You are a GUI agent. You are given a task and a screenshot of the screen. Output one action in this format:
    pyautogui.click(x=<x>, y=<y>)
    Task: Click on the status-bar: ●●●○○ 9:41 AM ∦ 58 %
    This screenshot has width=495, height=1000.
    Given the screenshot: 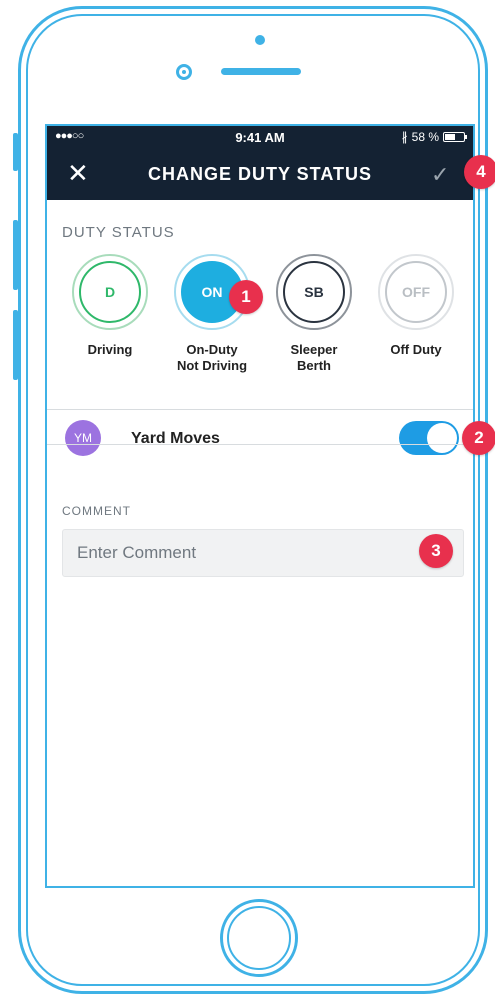 What is the action you would take?
    pyautogui.click(x=260, y=137)
    